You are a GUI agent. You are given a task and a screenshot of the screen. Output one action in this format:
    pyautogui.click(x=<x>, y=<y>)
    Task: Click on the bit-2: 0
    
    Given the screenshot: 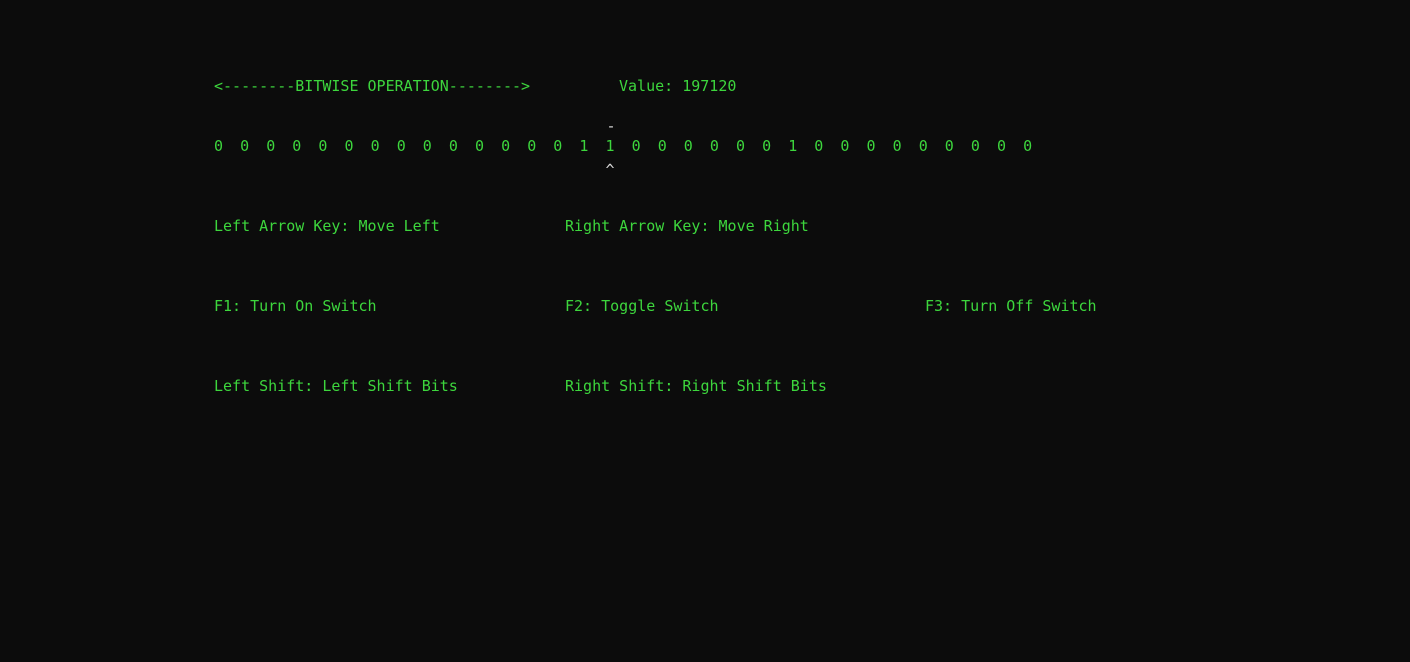 What is the action you would take?
    pyautogui.click(x=270, y=146)
    